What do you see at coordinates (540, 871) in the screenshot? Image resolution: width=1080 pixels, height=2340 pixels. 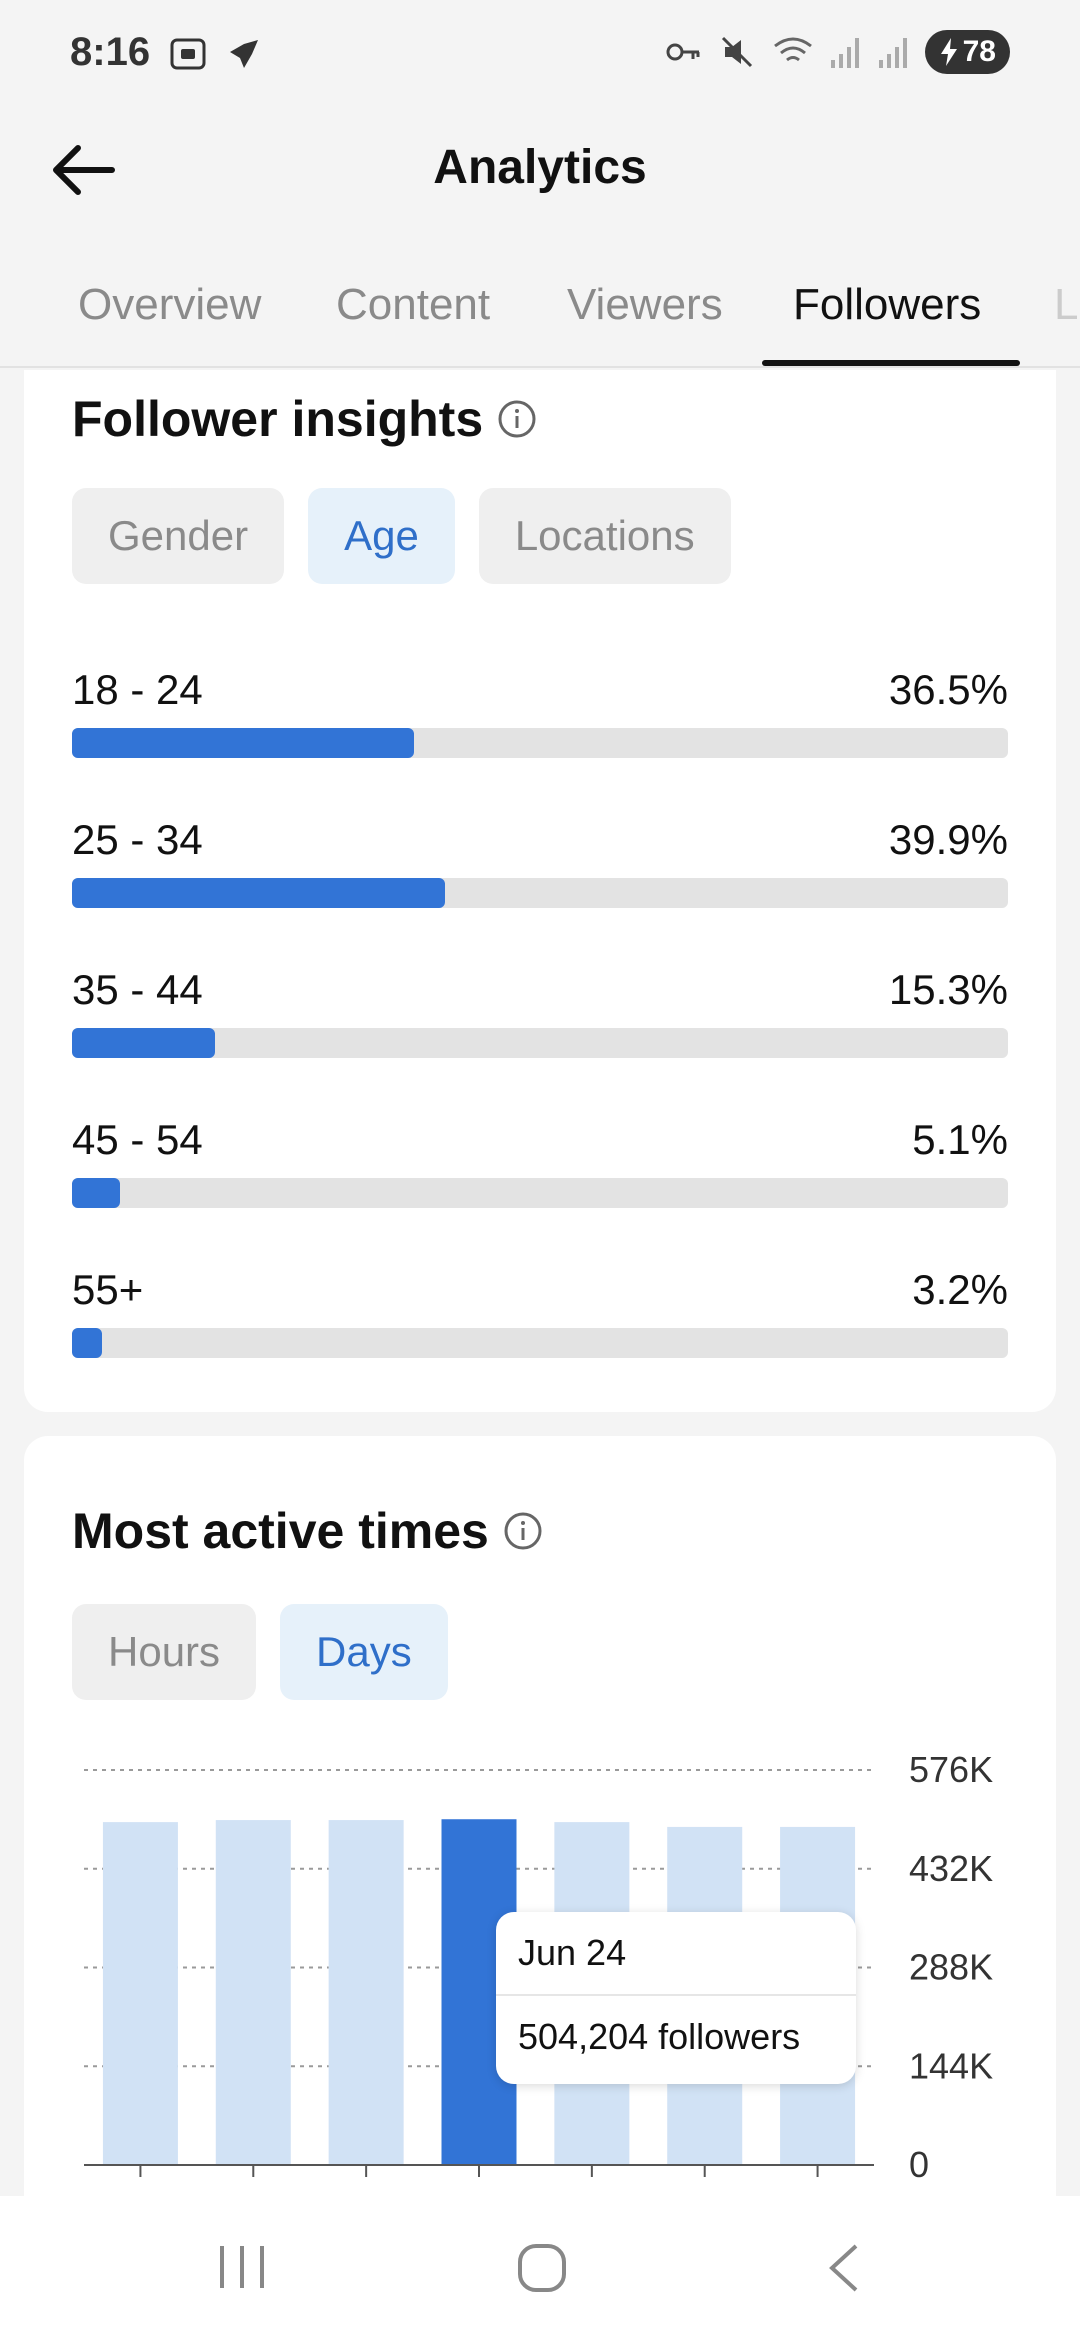 I see `age-row: 25 - 34 39.9%` at bounding box center [540, 871].